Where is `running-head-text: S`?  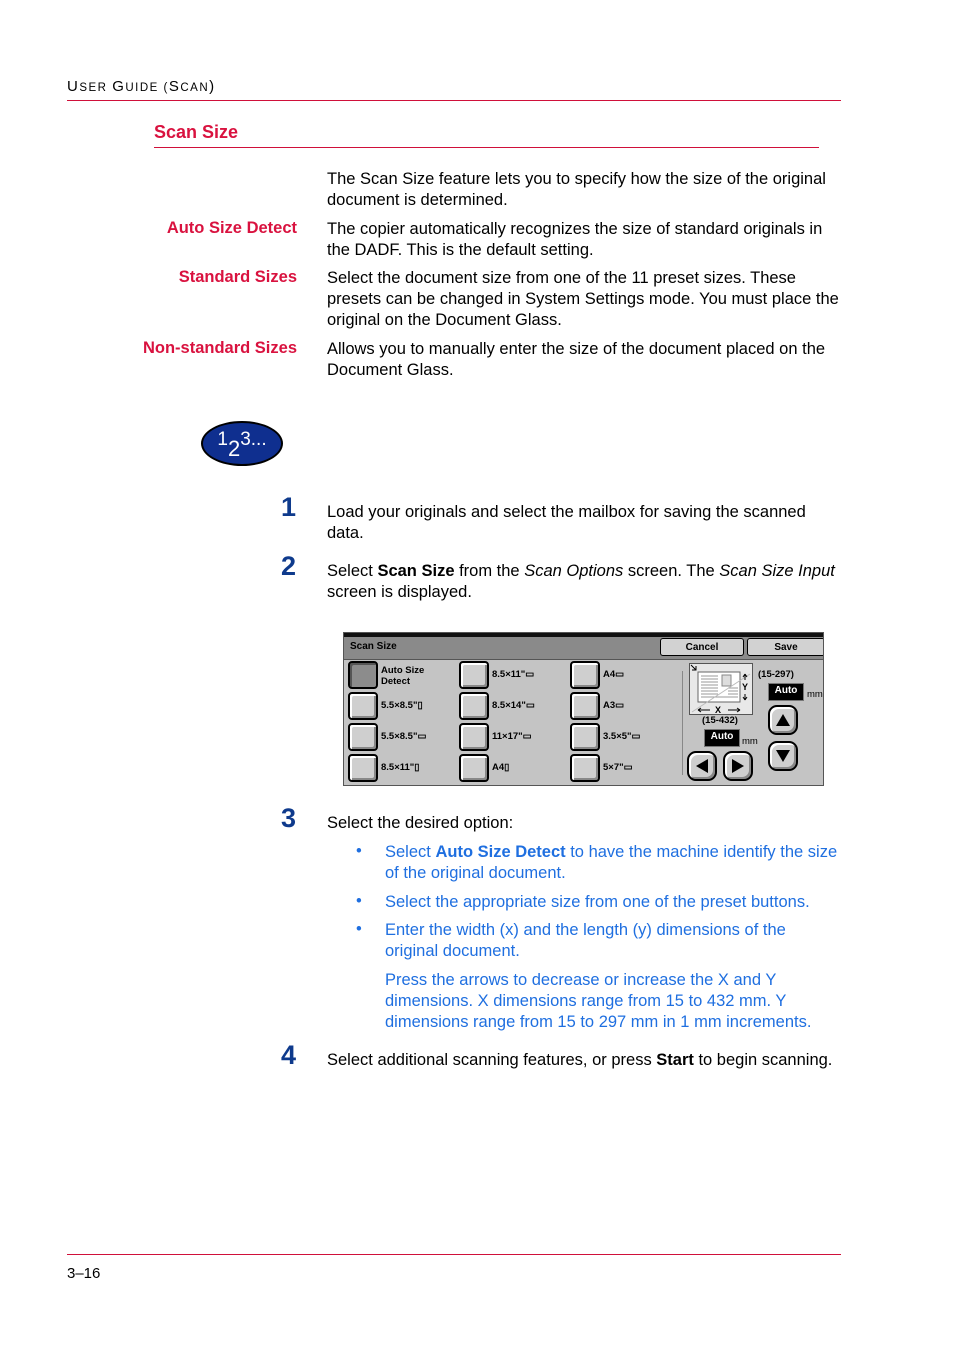
running-head-text: S is located at coordinates (174, 86).